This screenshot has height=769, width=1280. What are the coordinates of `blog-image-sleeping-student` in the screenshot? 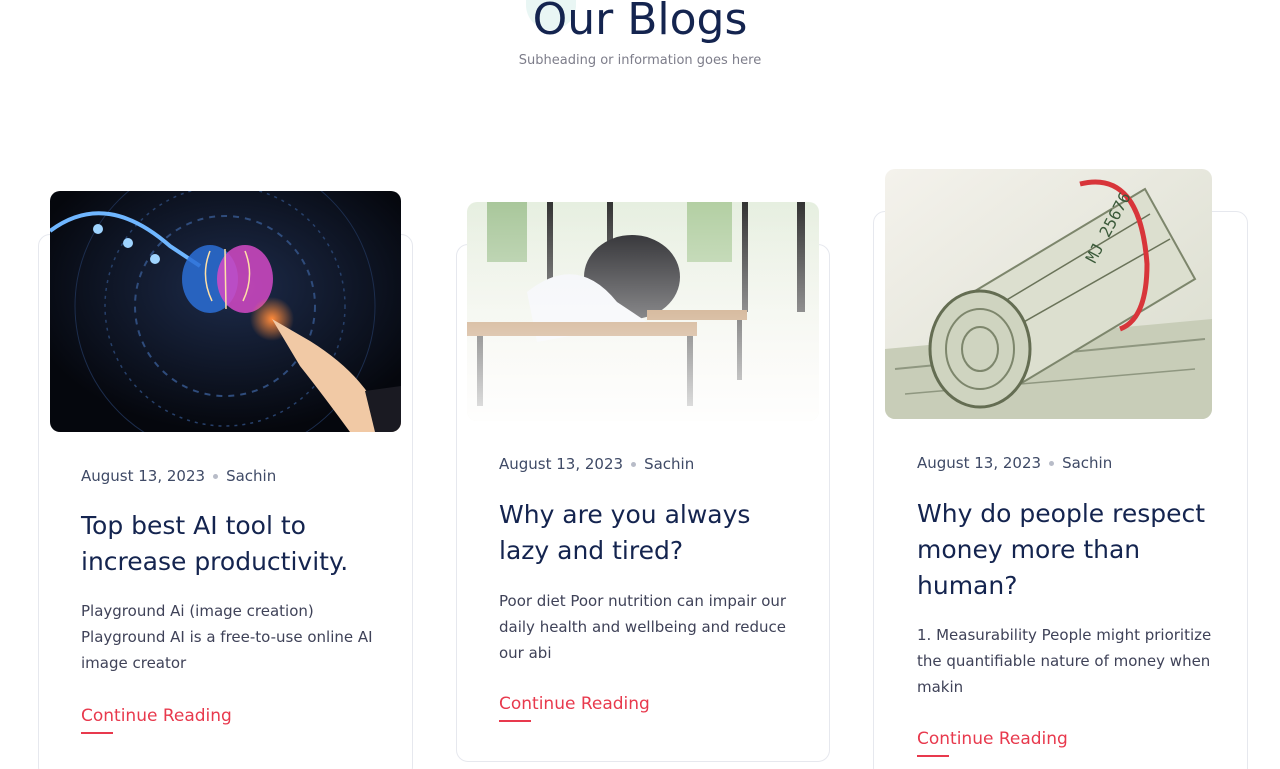 It's located at (643, 311).